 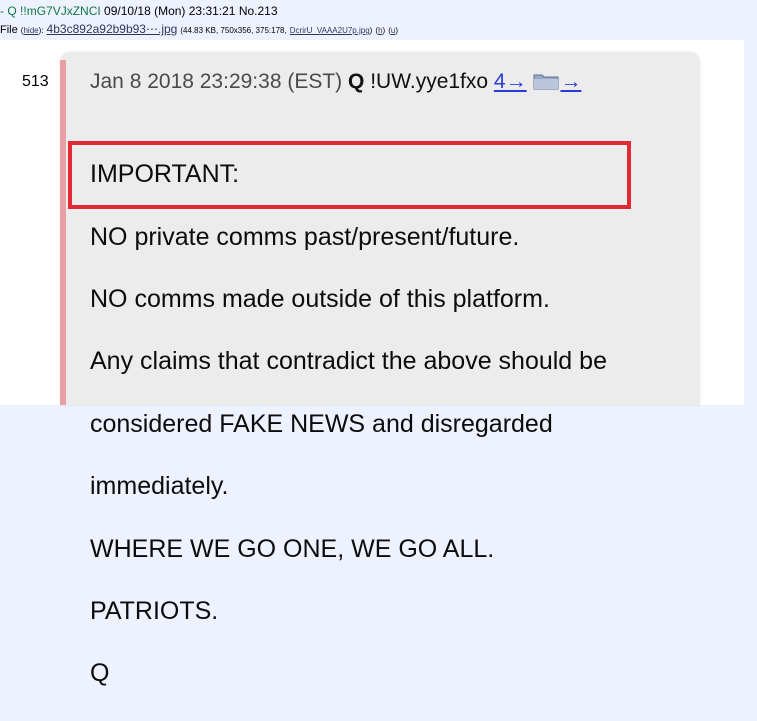 I want to click on body-line: considered FAKE NEWS and disregarded, so click(x=321, y=423).